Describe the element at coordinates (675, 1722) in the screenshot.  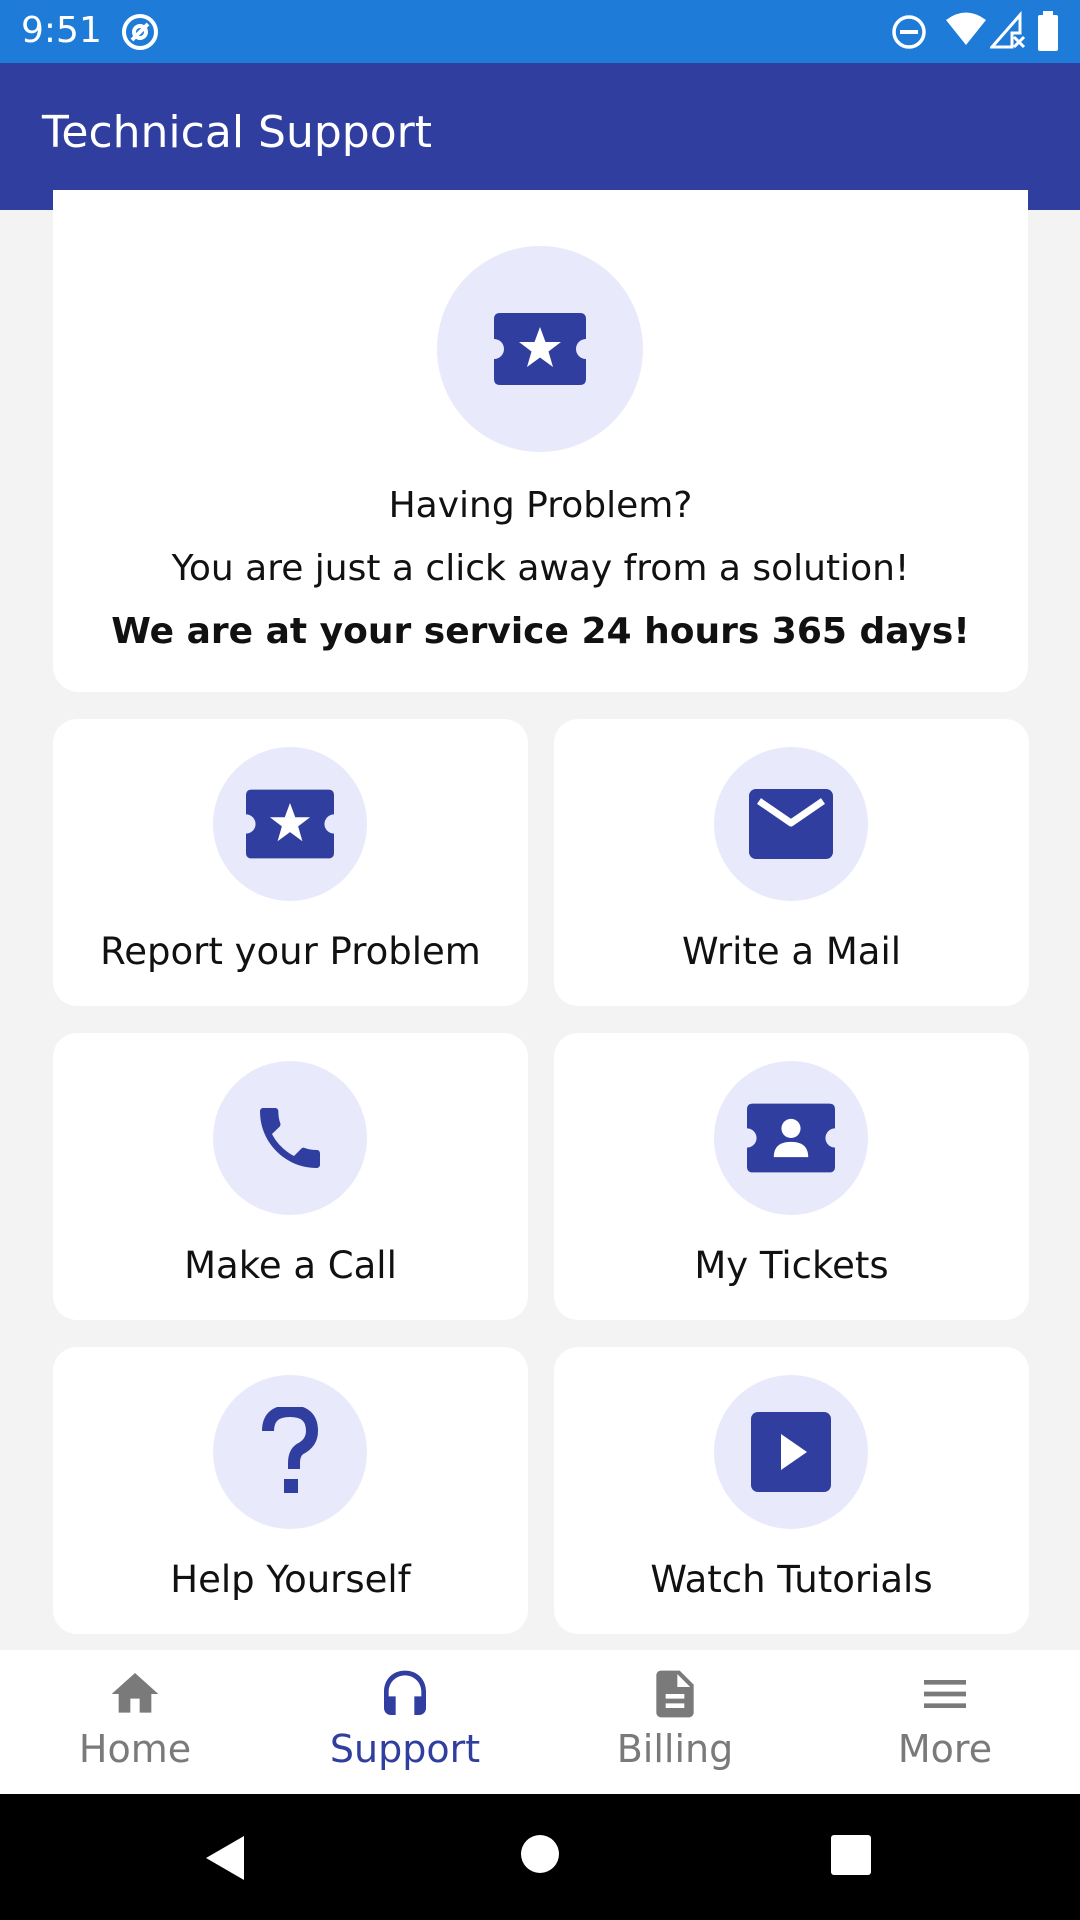
I see `nav-item-billing: Billing` at that location.